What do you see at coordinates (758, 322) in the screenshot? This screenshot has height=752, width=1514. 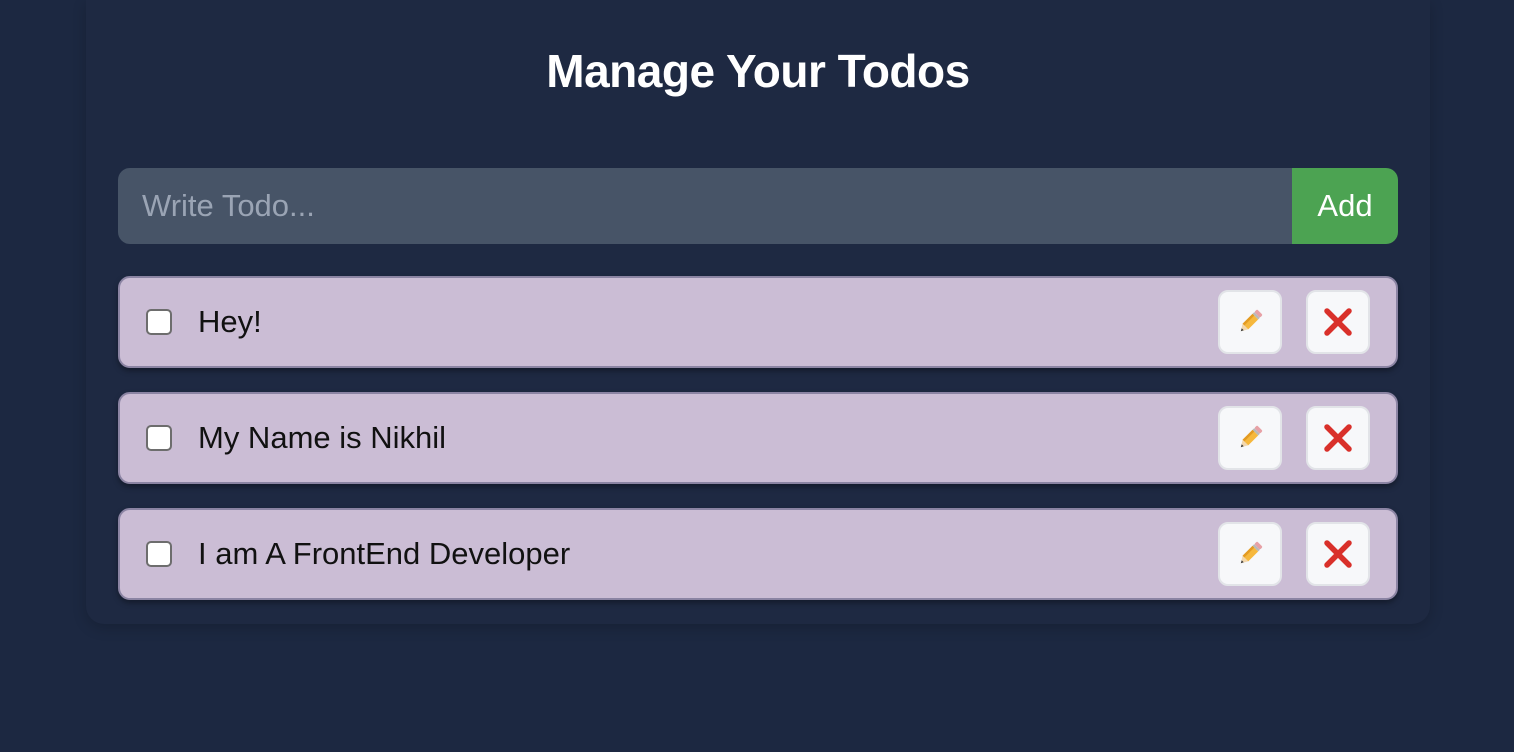 I see `todo-item: Hey!` at bounding box center [758, 322].